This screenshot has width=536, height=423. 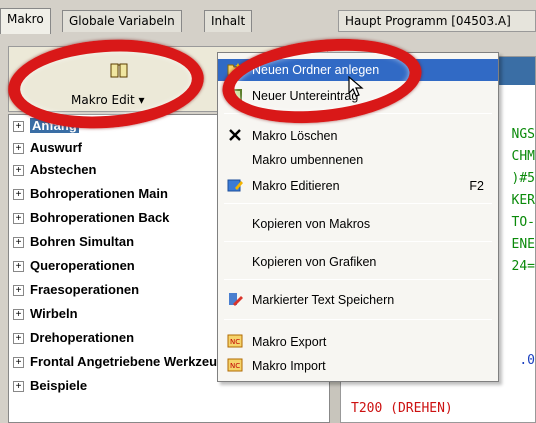 What do you see at coordinates (523, 266) in the screenshot?
I see `code-line: 24=` at bounding box center [523, 266].